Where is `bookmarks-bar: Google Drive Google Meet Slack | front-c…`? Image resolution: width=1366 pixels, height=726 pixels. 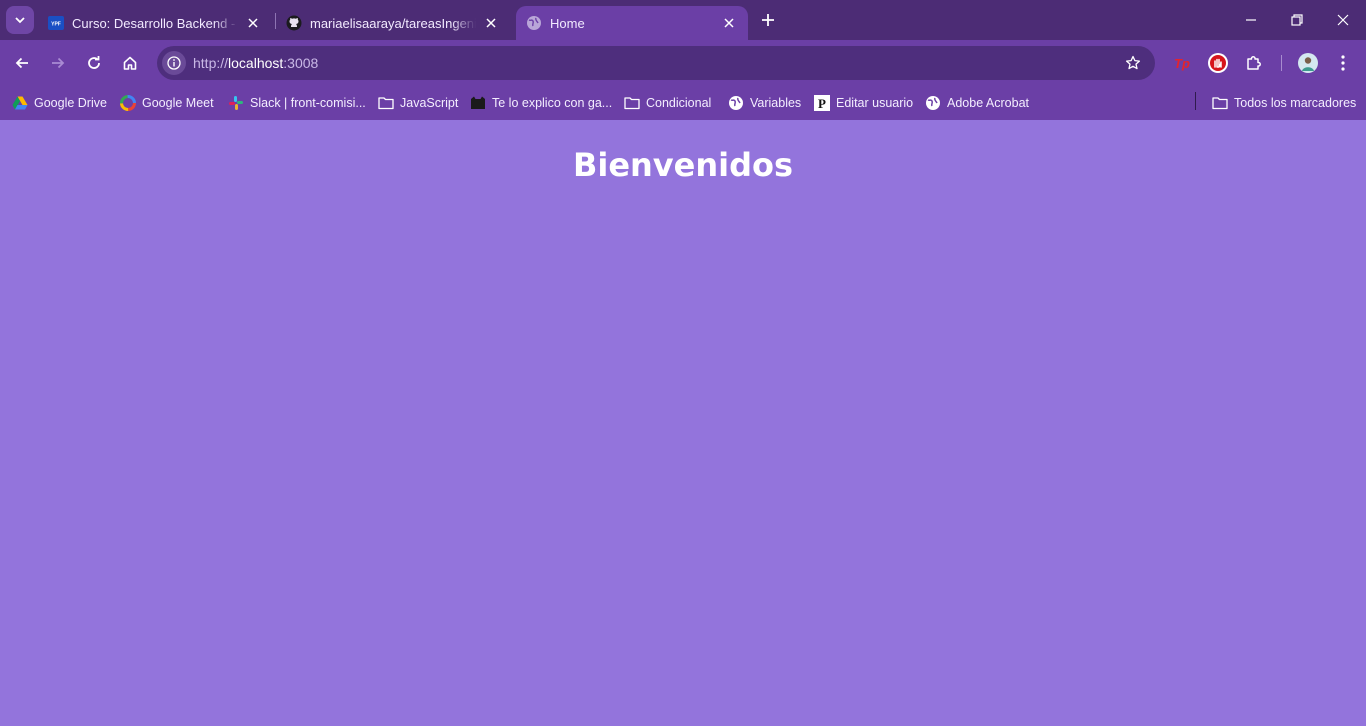 bookmarks-bar: Google Drive Google Meet Slack | front-c… is located at coordinates (683, 103).